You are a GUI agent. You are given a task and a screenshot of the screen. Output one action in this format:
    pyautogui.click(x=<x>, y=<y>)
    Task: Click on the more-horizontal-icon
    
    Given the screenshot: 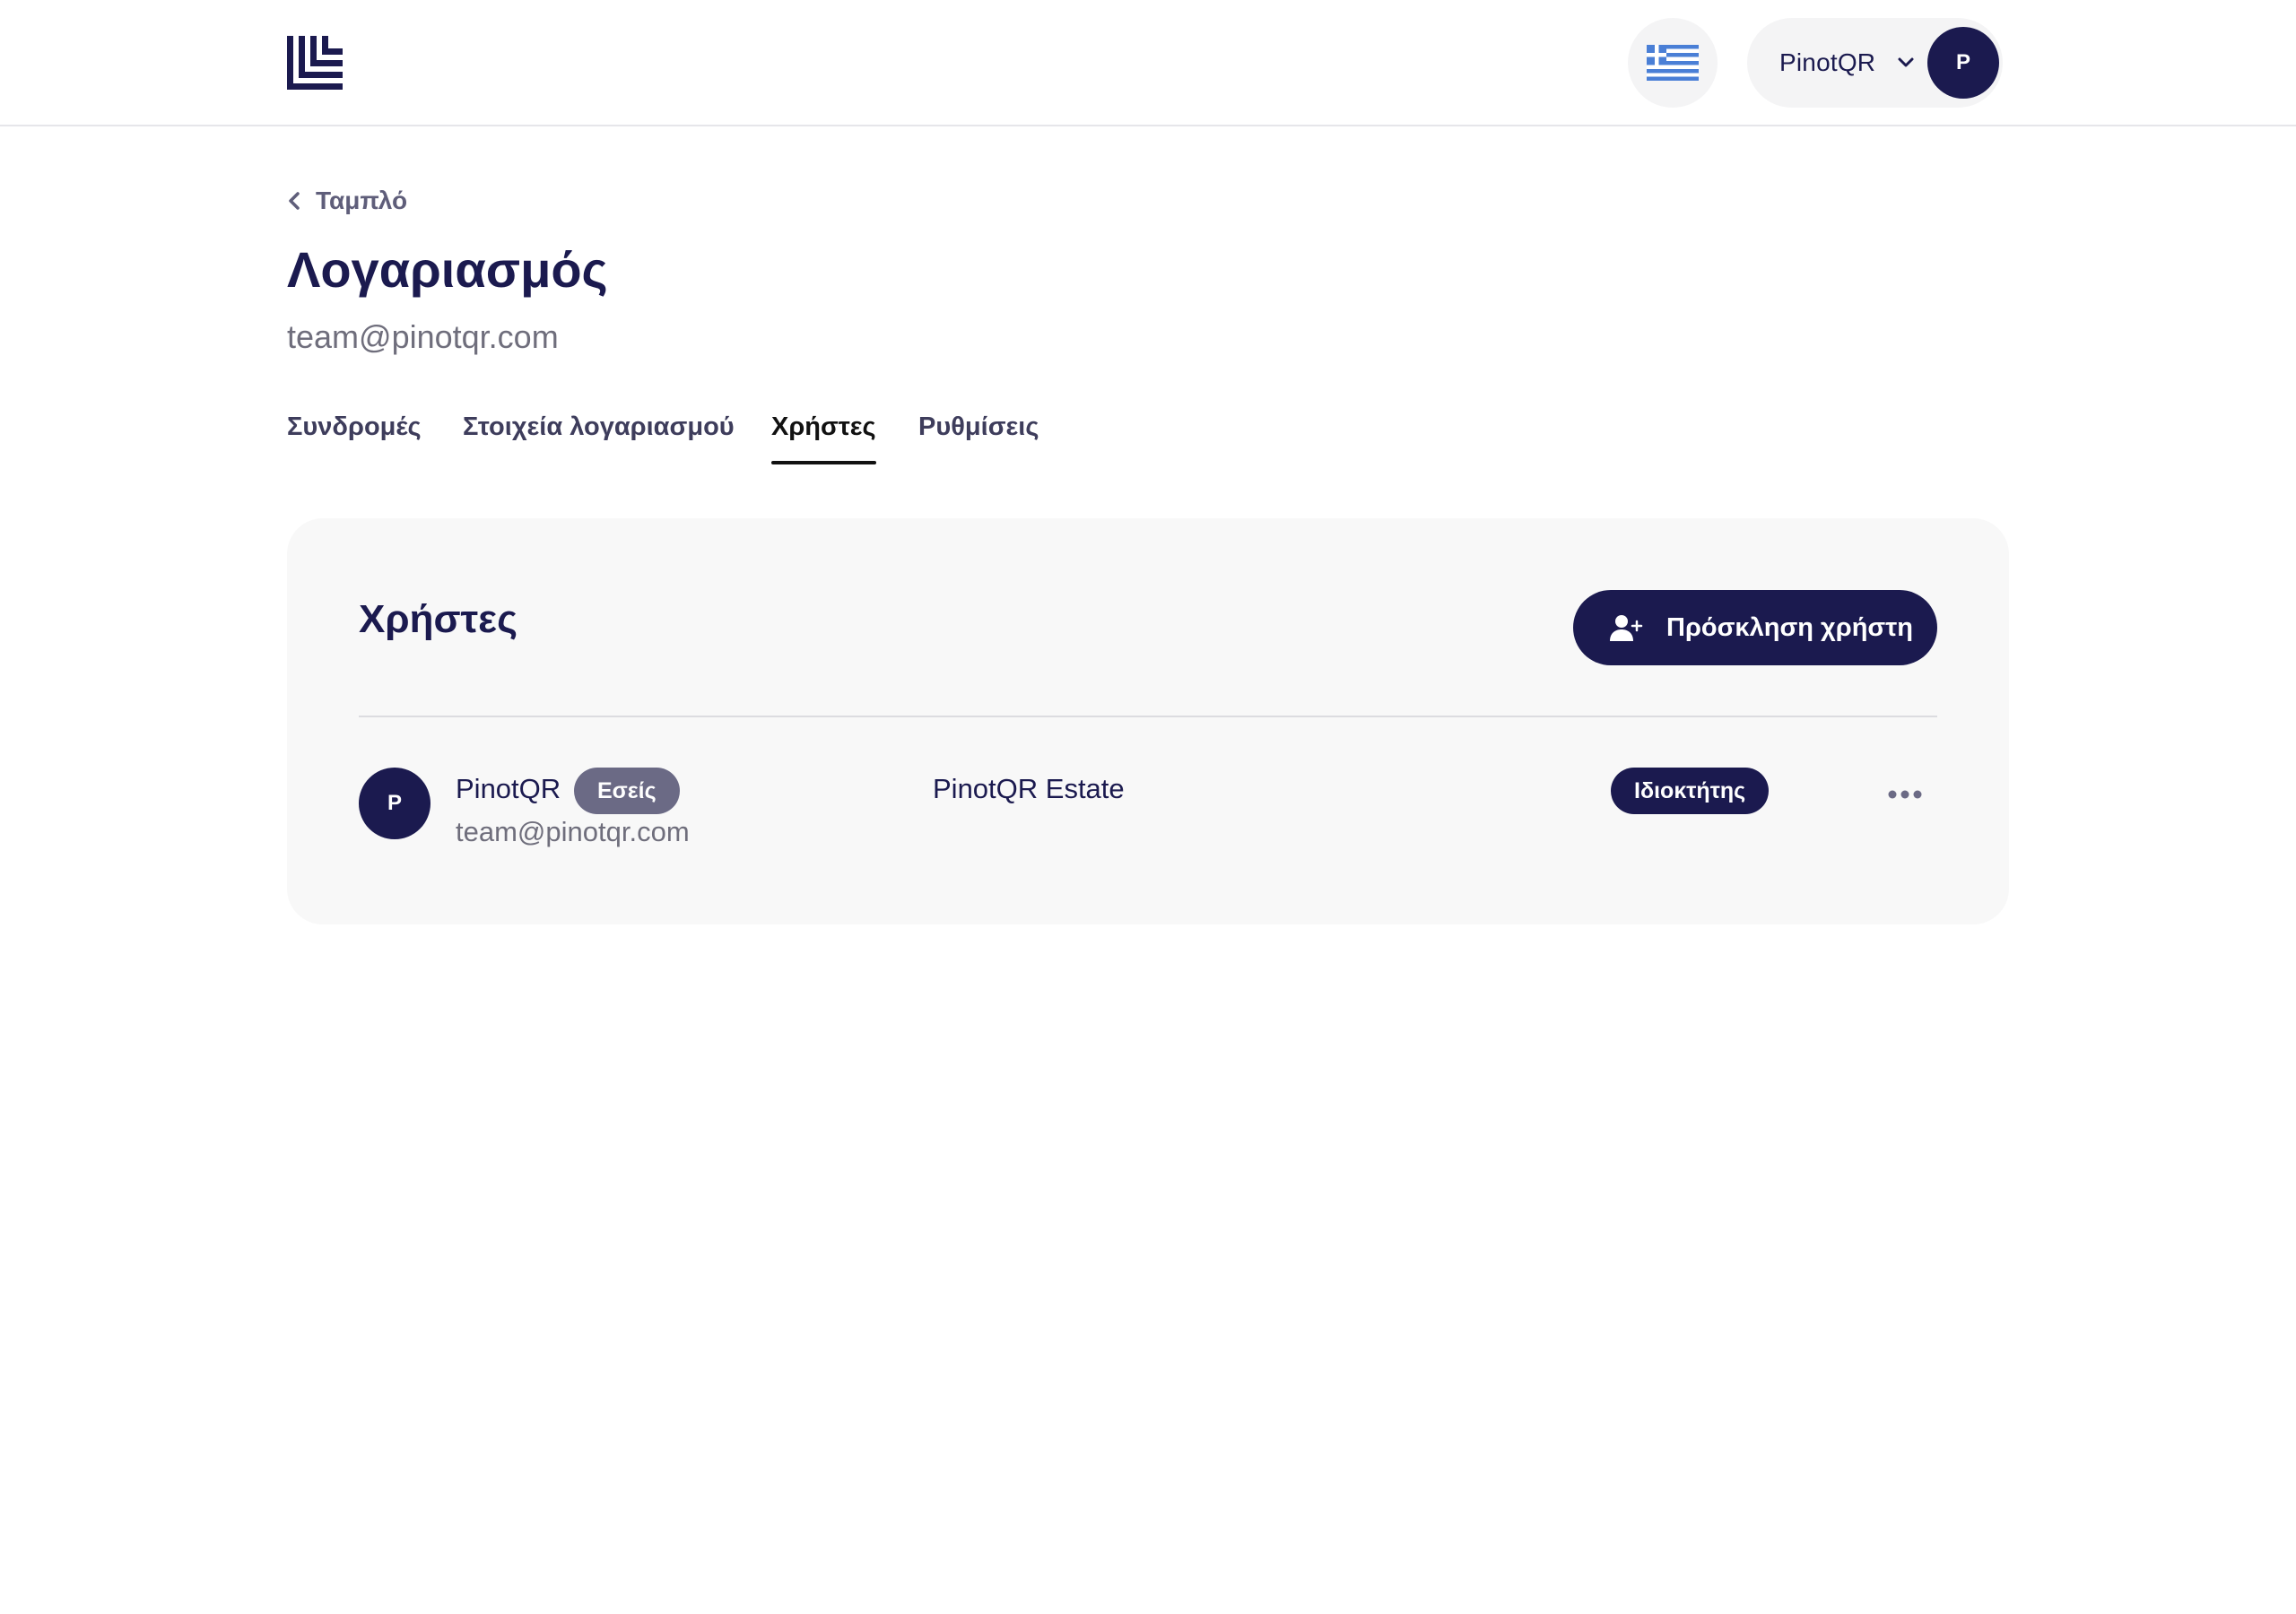 What is the action you would take?
    pyautogui.click(x=1905, y=794)
    